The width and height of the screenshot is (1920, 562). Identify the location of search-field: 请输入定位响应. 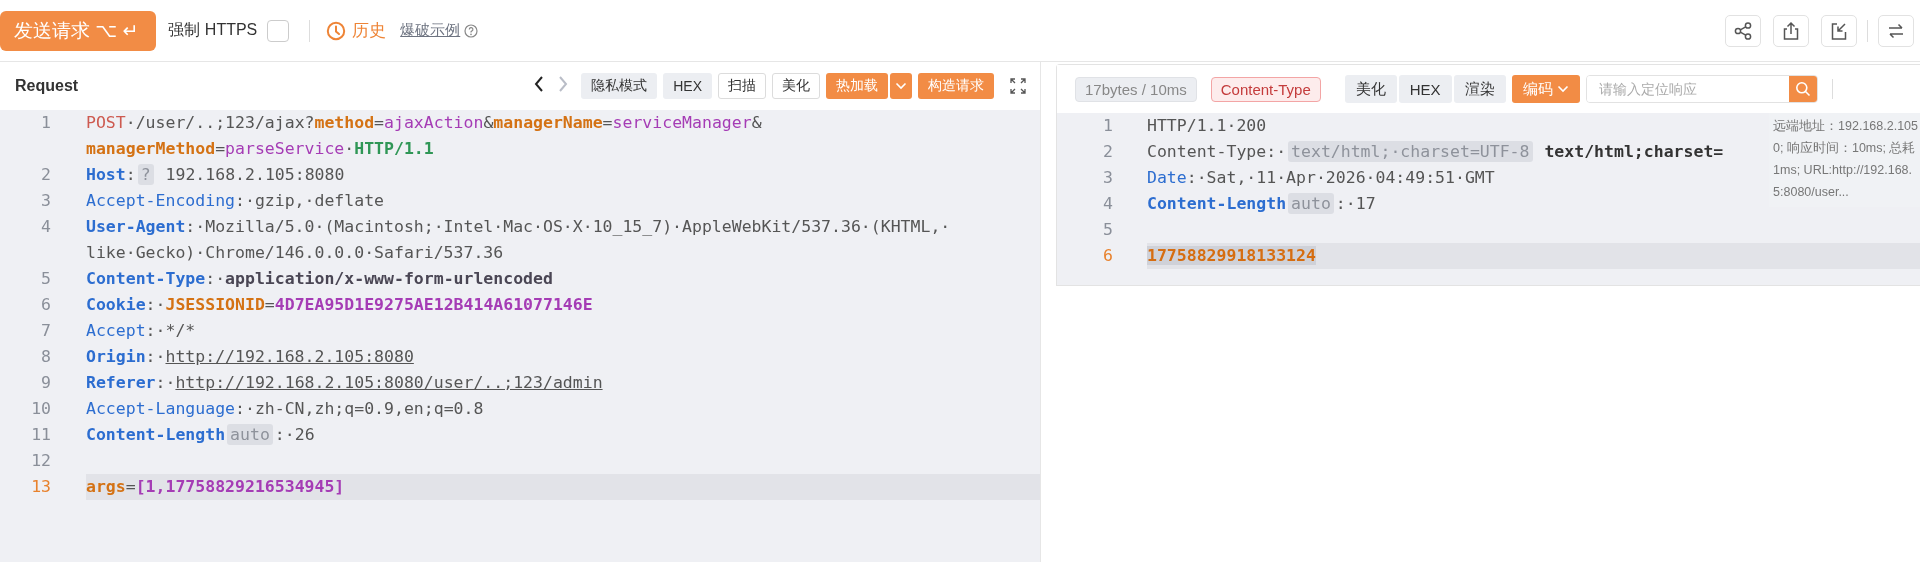
(1701, 89).